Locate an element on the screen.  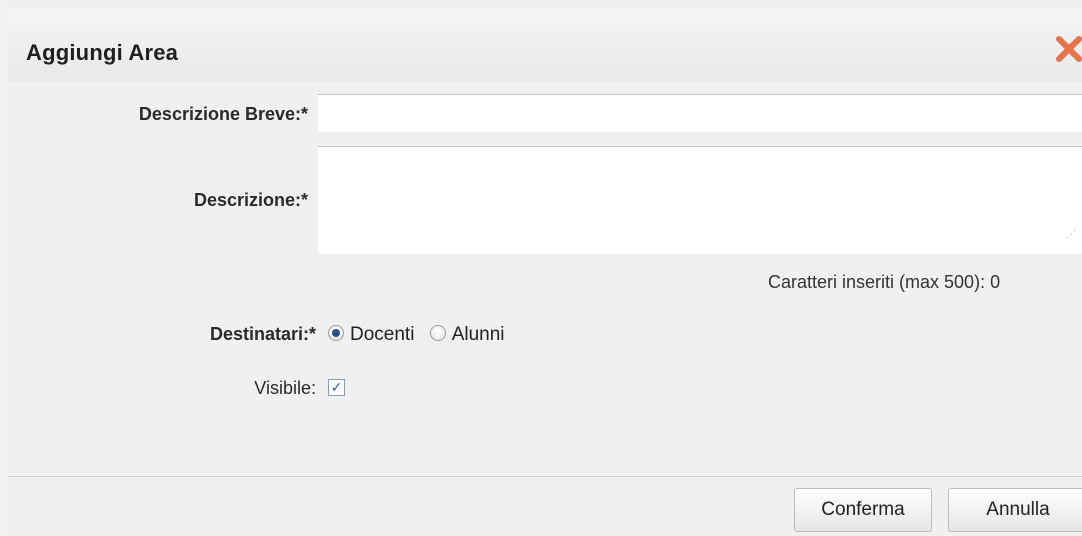
destinatari-radio-group: Docenti Alunni is located at coordinates (421, 335).